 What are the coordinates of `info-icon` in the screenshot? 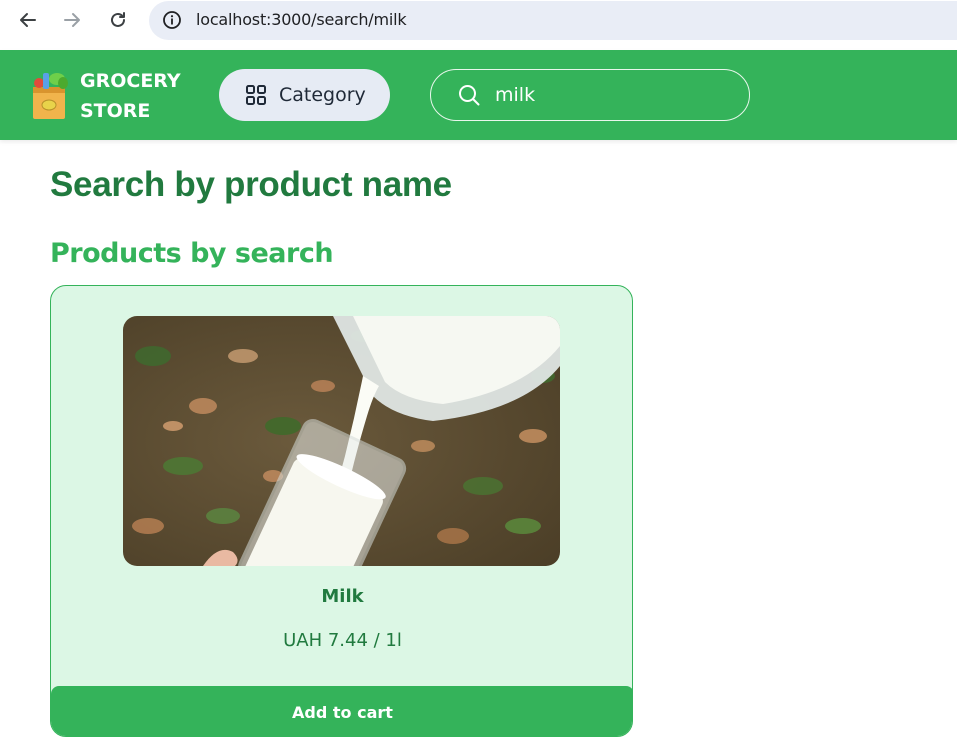 It's located at (172, 20).